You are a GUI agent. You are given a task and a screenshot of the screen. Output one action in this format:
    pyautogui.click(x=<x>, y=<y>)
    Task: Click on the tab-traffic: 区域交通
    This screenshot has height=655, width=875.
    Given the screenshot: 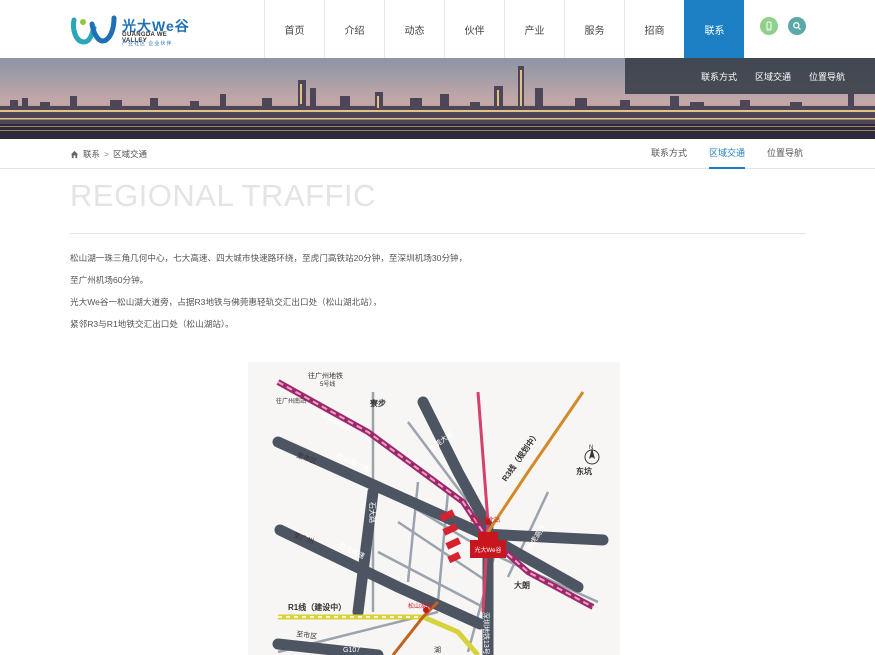 What is the action you would take?
    pyautogui.click(x=726, y=154)
    